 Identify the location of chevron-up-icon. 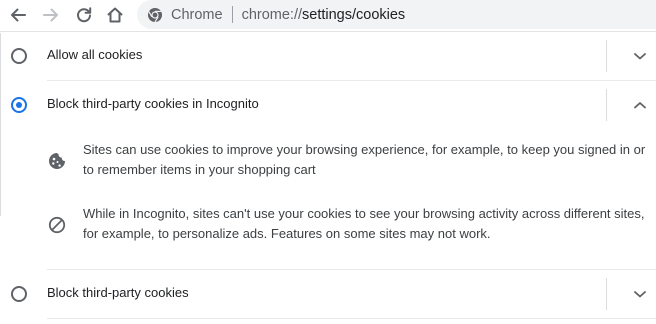
(640, 105).